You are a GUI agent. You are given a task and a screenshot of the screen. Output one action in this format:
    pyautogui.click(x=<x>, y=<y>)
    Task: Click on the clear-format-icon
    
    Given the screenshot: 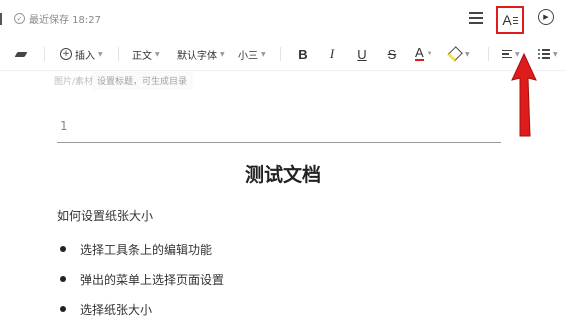 What is the action you would take?
    pyautogui.click(x=21, y=54)
    